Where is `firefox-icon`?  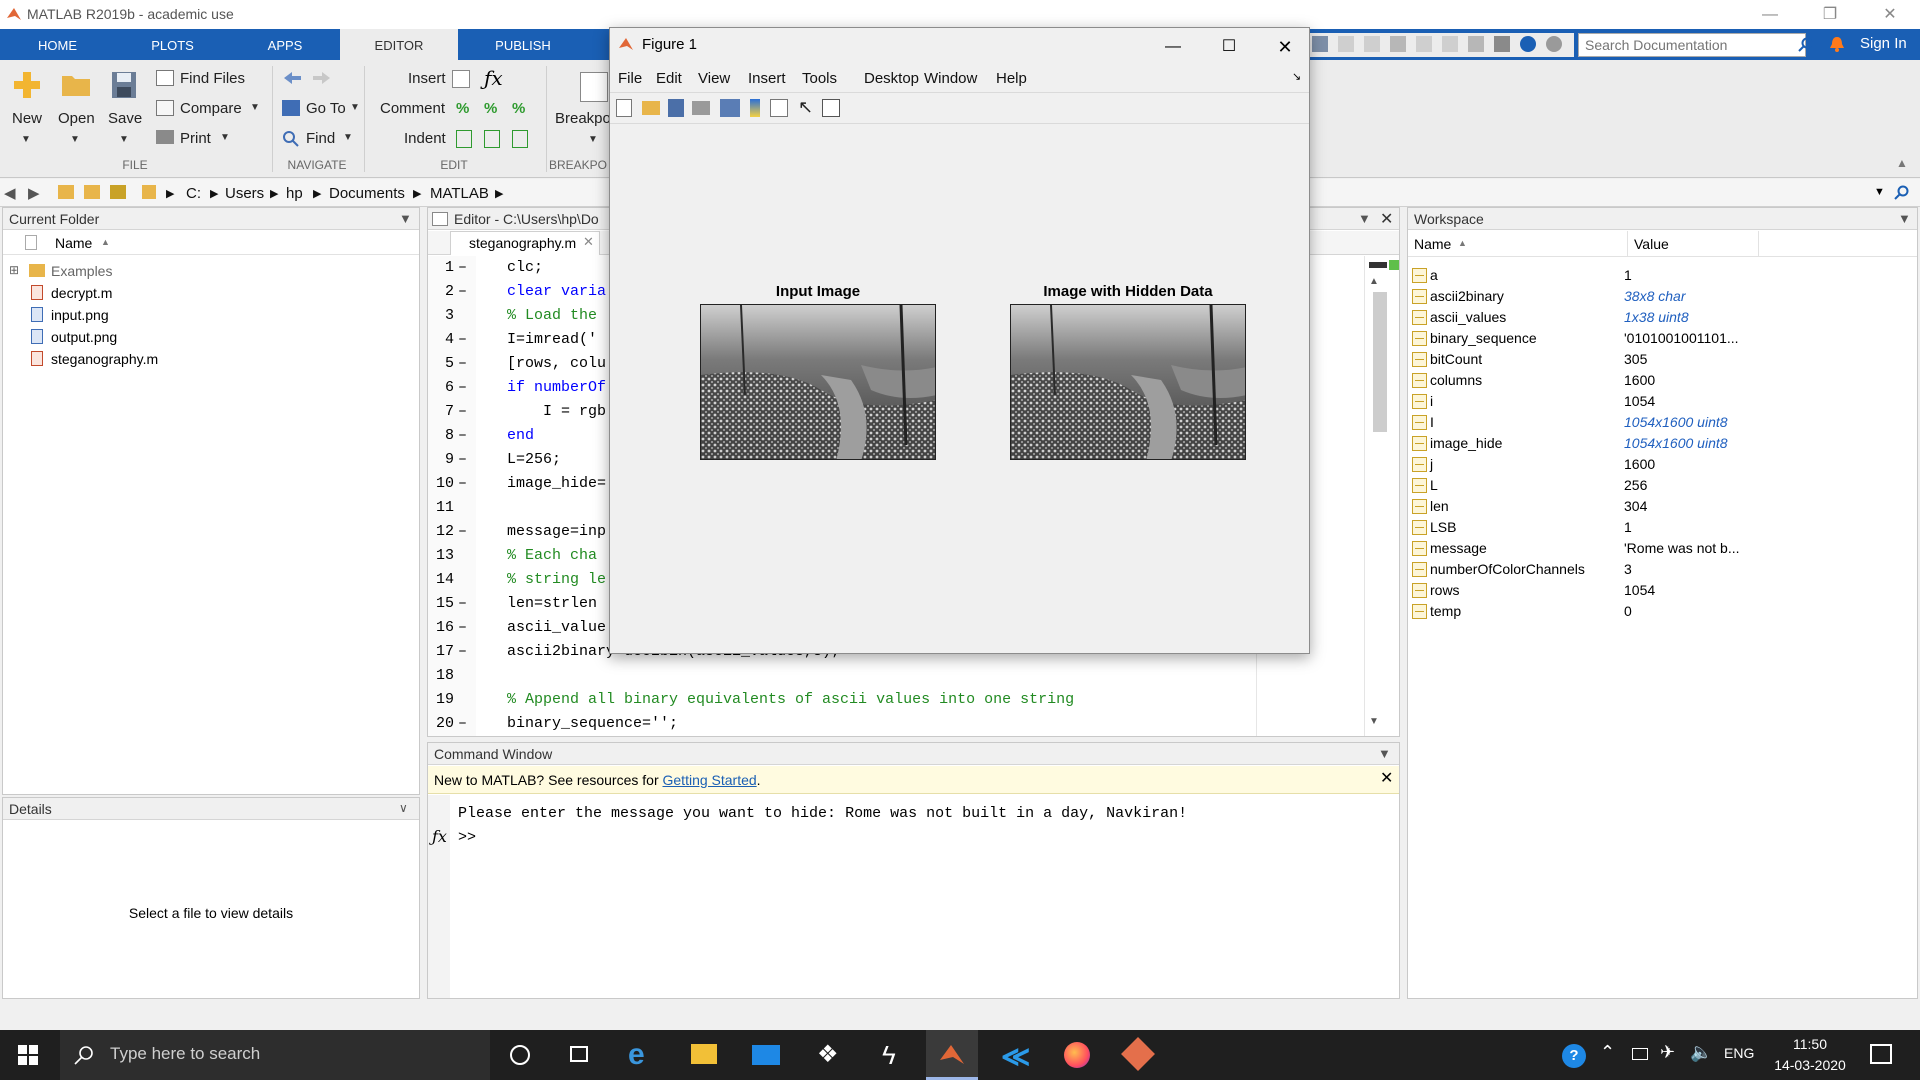 firefox-icon is located at coordinates (1076, 1055).